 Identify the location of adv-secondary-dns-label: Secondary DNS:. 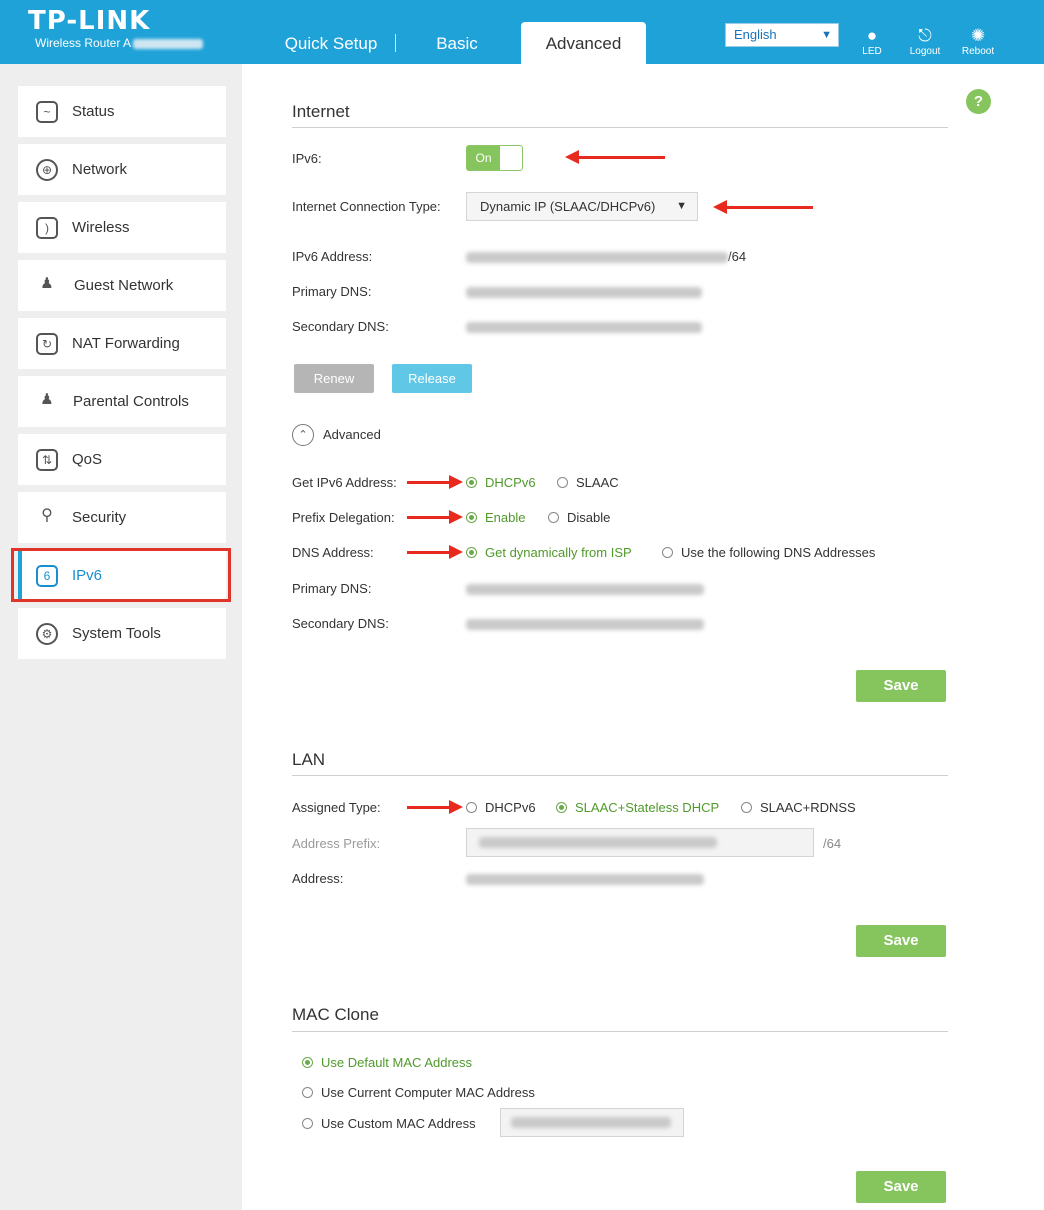
(340, 623).